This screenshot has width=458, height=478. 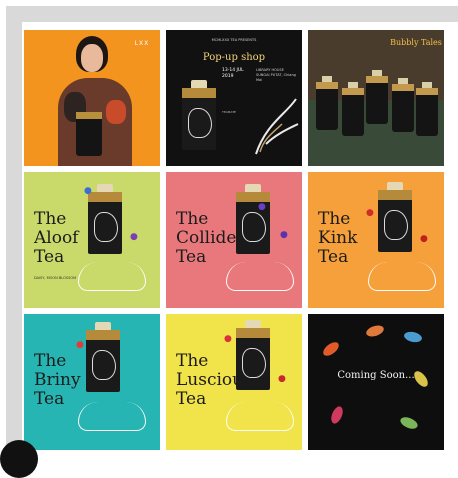 What do you see at coordinates (234, 57) in the screenshot?
I see `post-title: Pop-up shop` at bounding box center [234, 57].